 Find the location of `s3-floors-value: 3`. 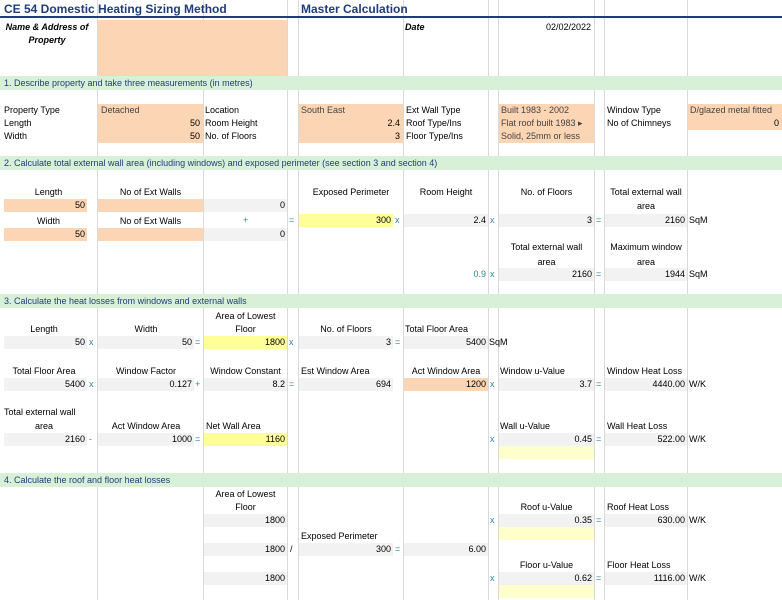

s3-floors-value: 3 is located at coordinates (346, 342).